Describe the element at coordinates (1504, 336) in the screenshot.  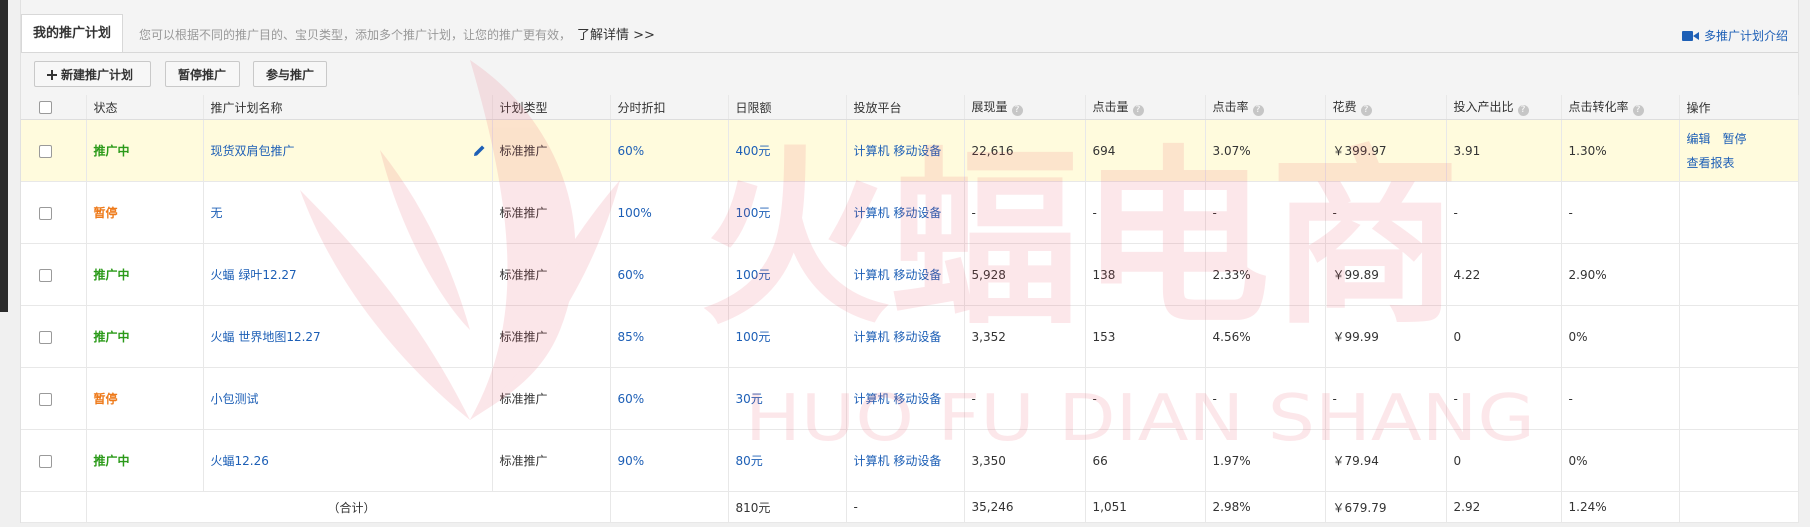
I see `cell-roi: 0` at that location.